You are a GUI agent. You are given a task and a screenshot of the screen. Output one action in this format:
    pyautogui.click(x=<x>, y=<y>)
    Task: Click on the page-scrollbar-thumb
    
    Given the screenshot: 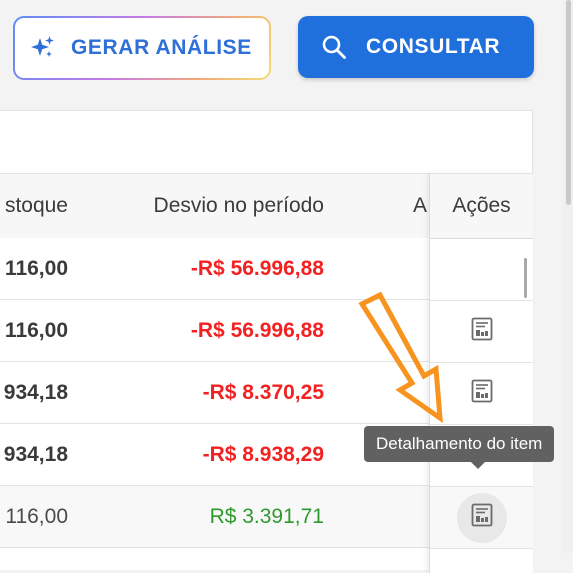 What is the action you would take?
    pyautogui.click(x=568, y=102)
    